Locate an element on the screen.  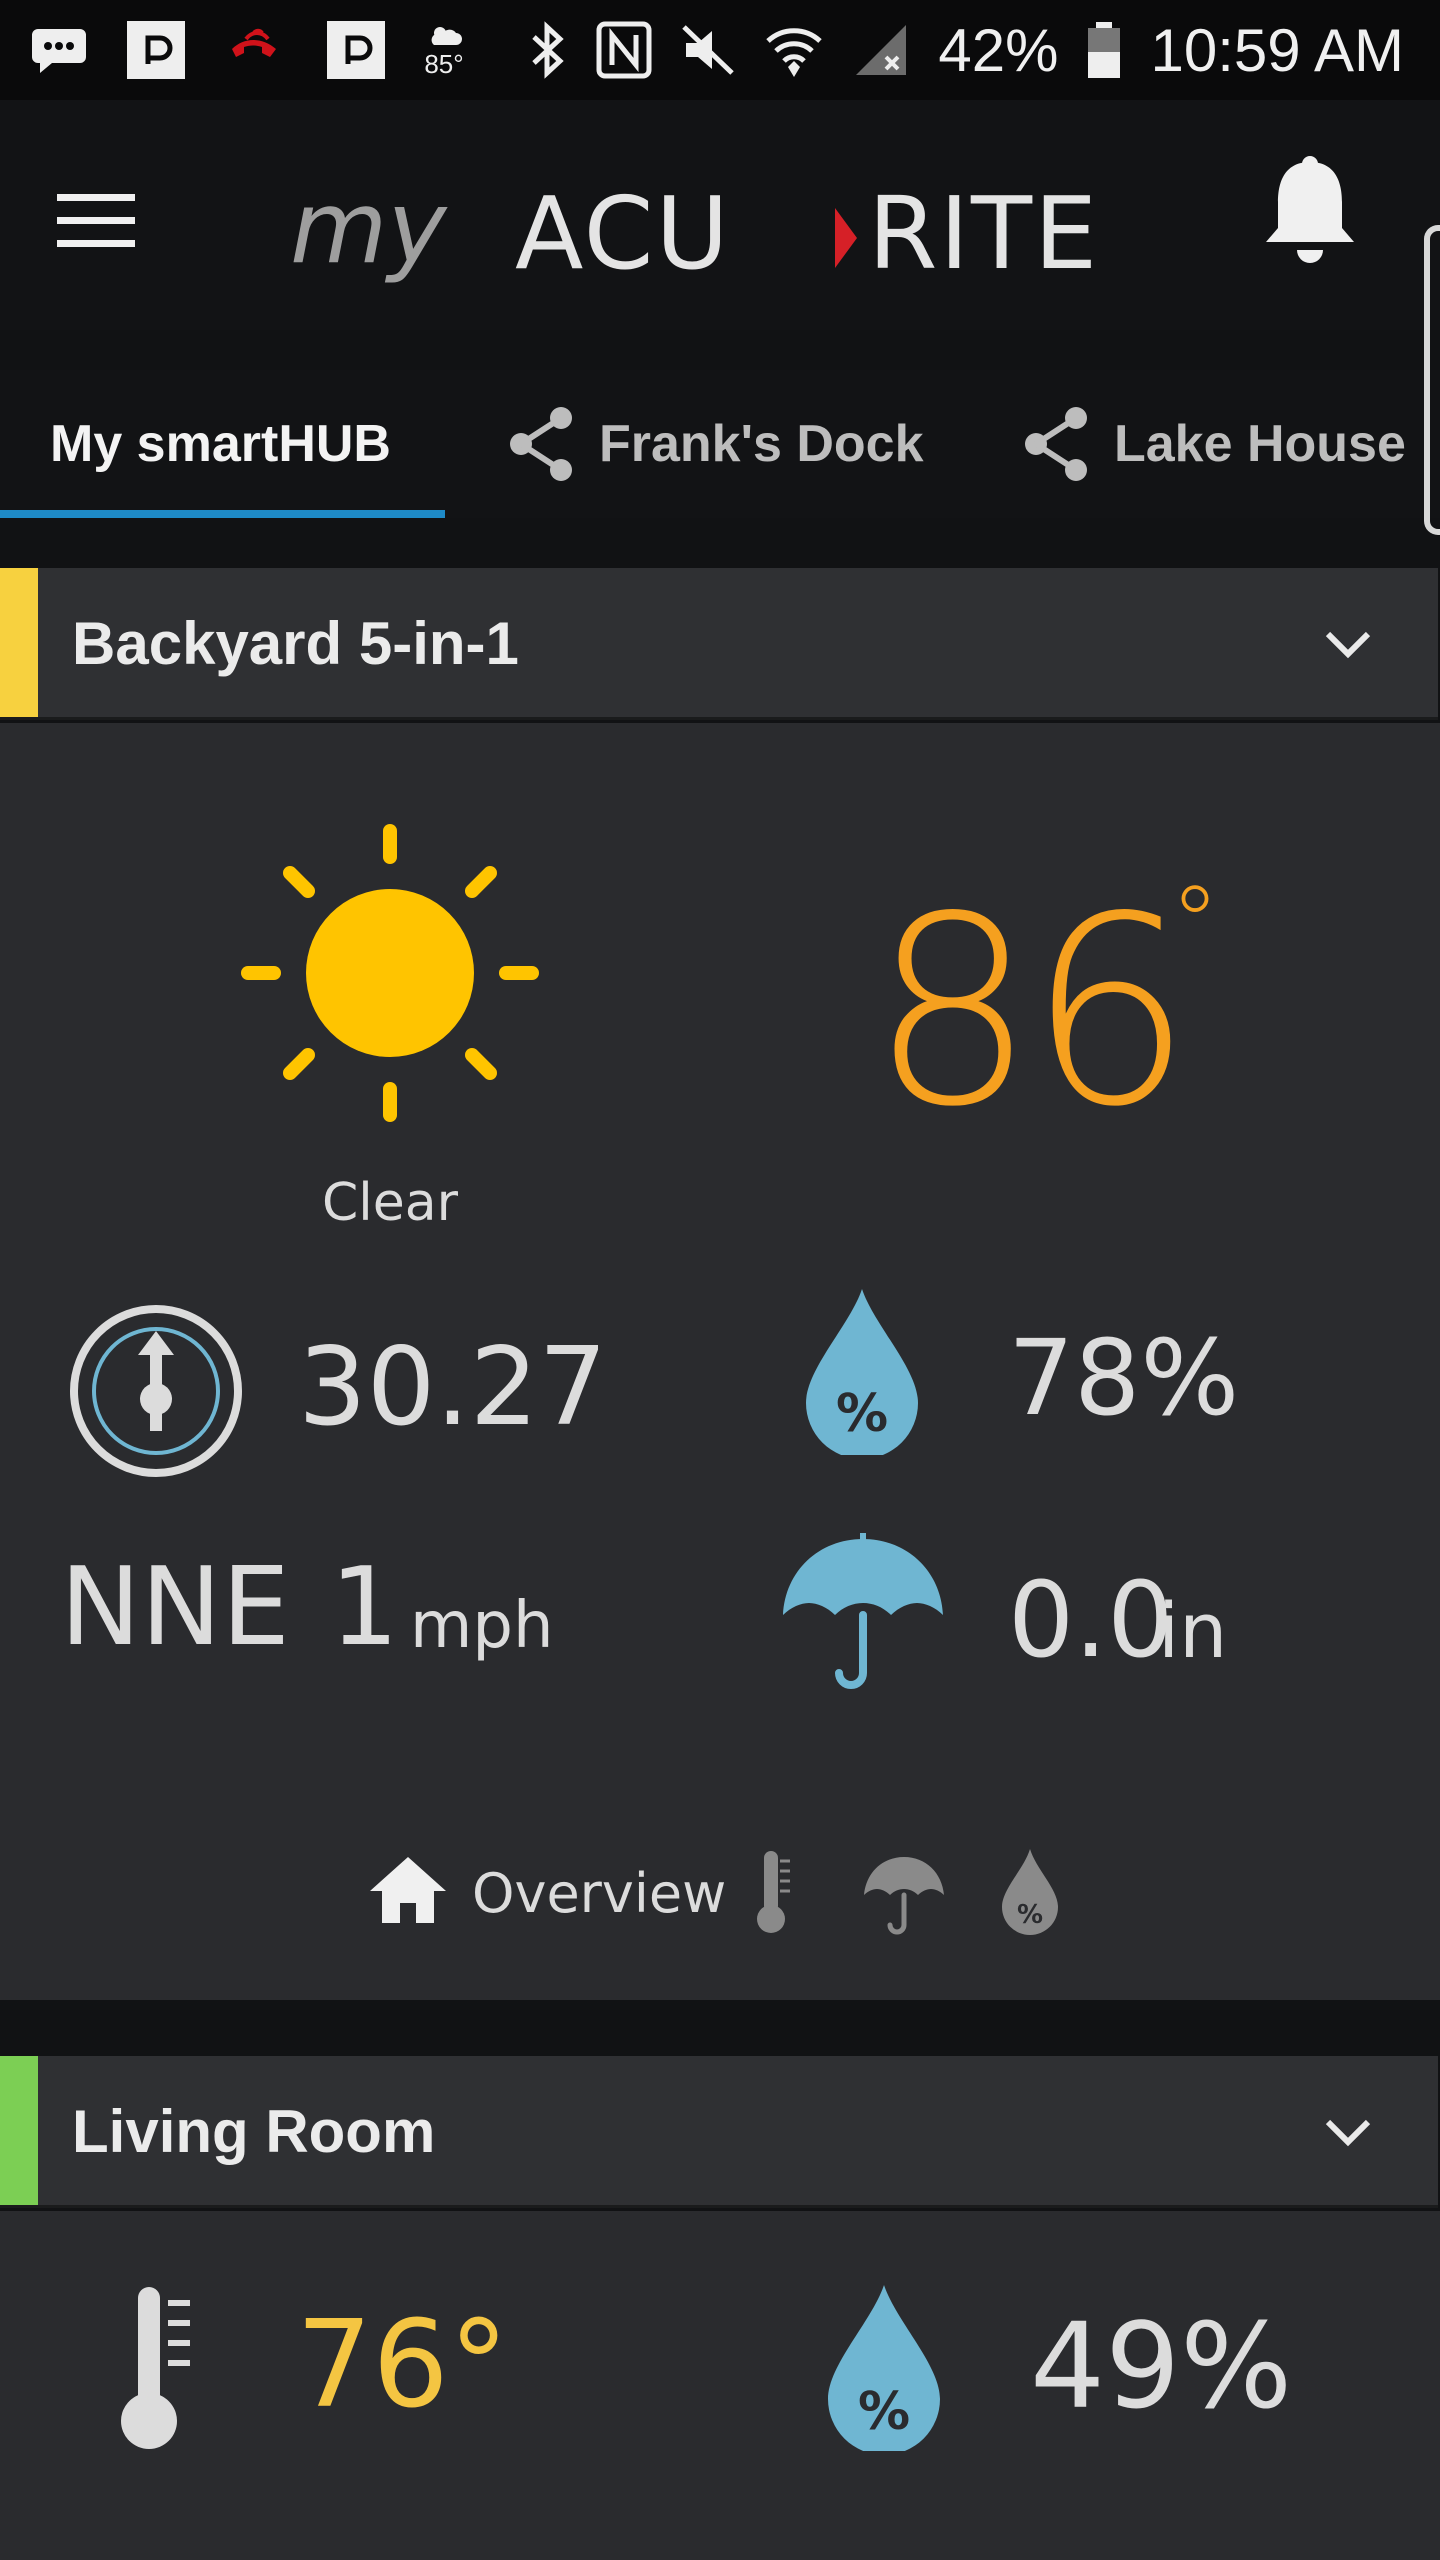
weather-icon: 85° is located at coordinates (444, 50).